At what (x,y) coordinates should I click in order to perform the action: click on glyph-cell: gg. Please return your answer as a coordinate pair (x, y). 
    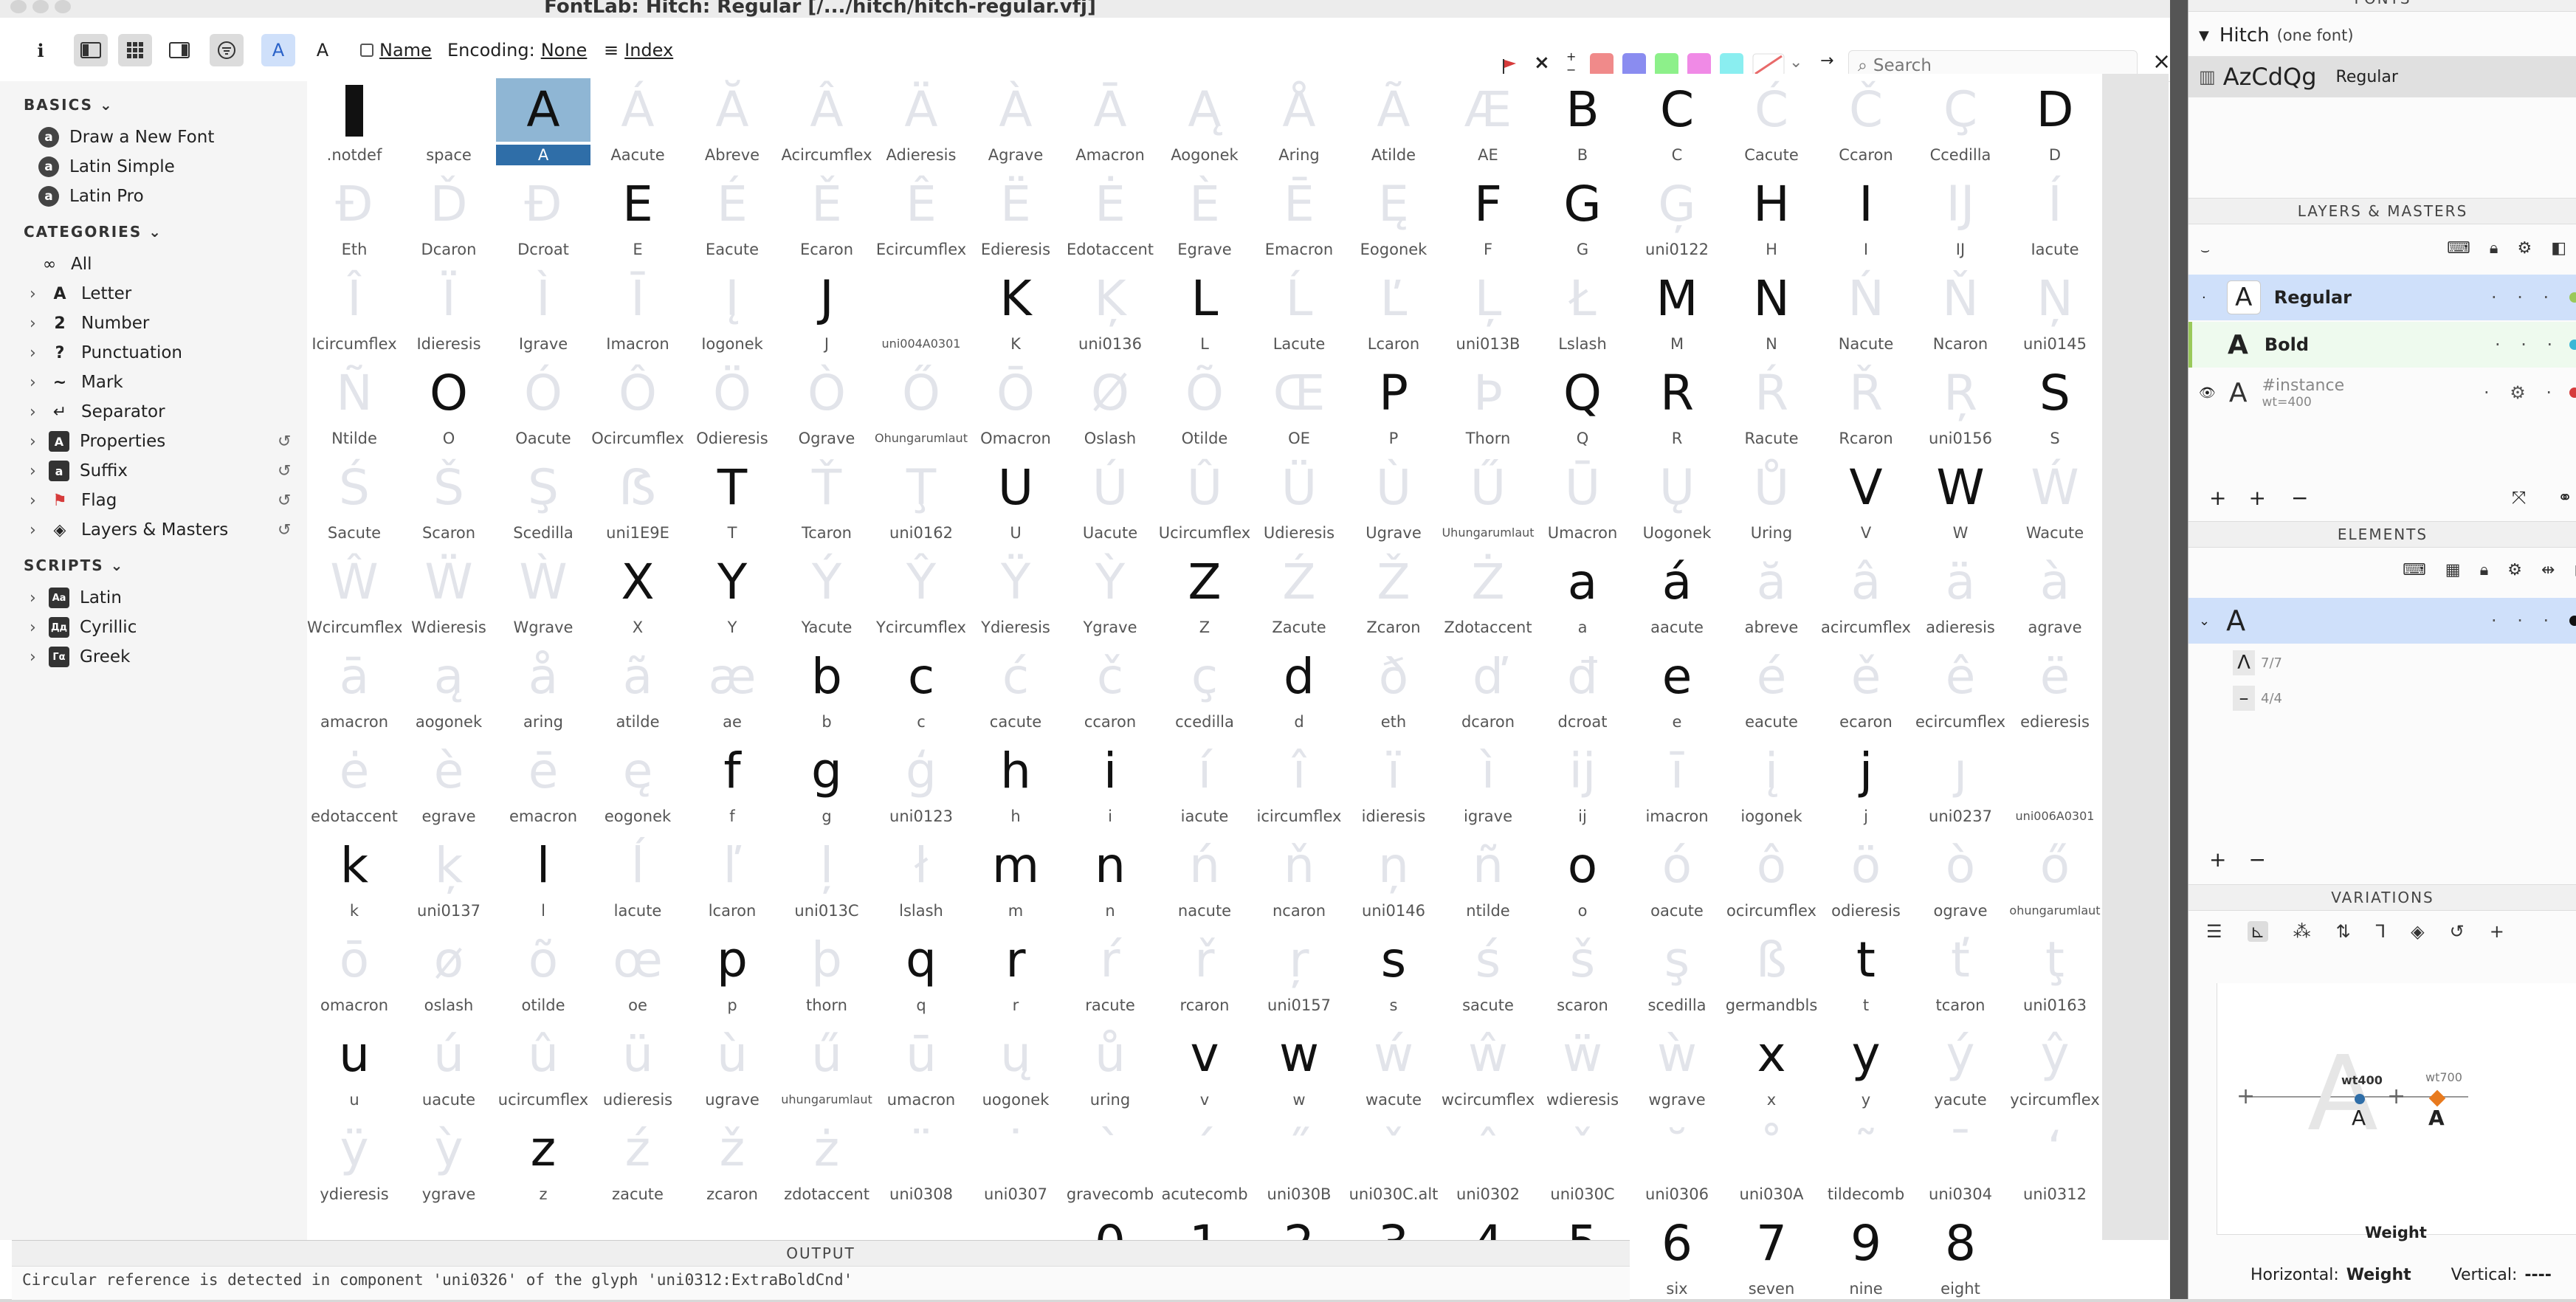
    Looking at the image, I should click on (826, 782).